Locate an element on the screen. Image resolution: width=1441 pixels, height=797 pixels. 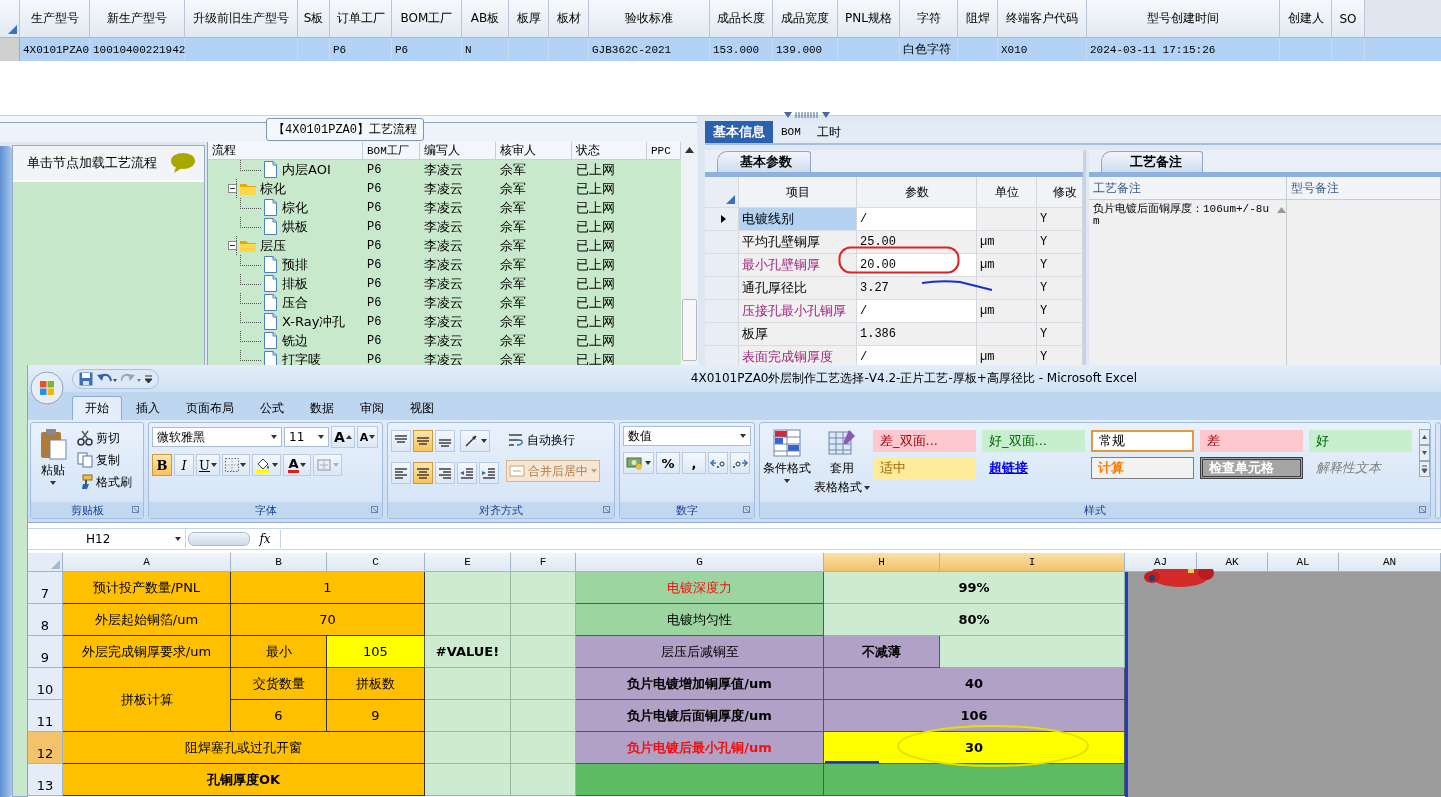
tree-node: 层压 is located at coordinates (273, 245).